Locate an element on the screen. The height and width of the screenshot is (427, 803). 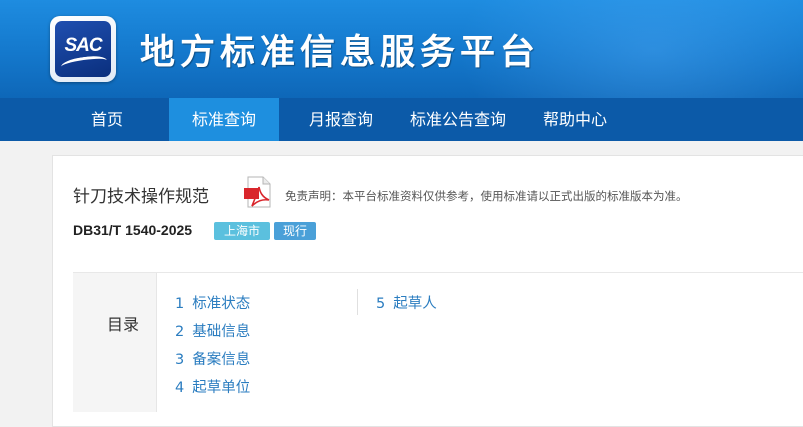
toc-item-label: 起草单位 is located at coordinates (221, 388).